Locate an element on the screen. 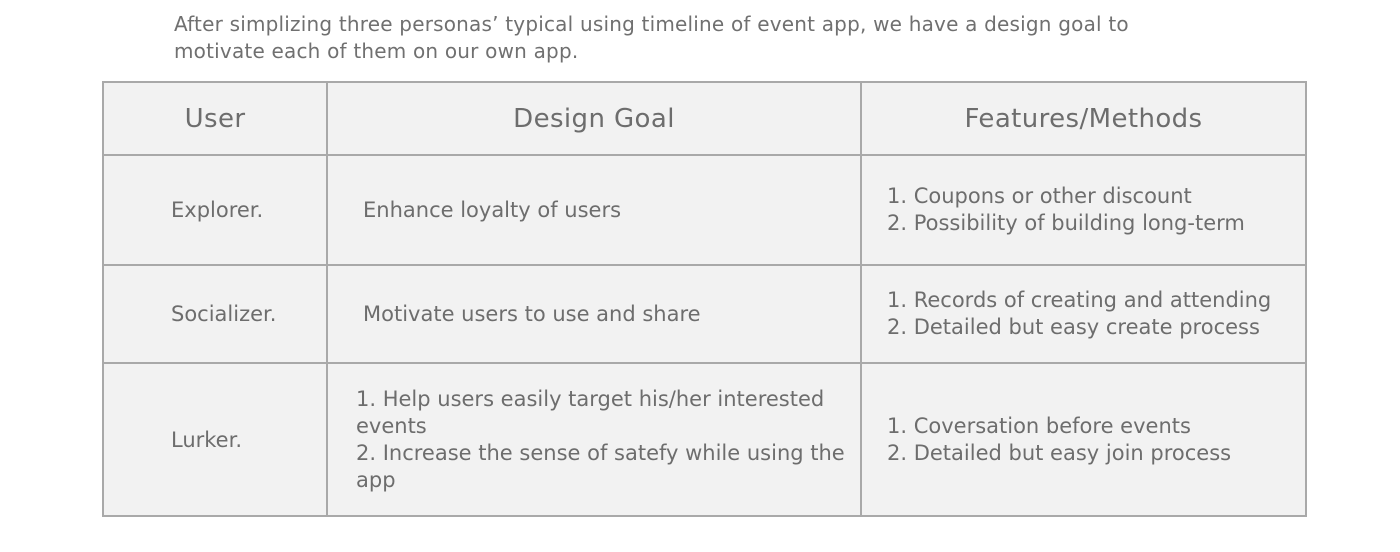  goal-text: Motivate users to use and share is located at coordinates (532, 313).